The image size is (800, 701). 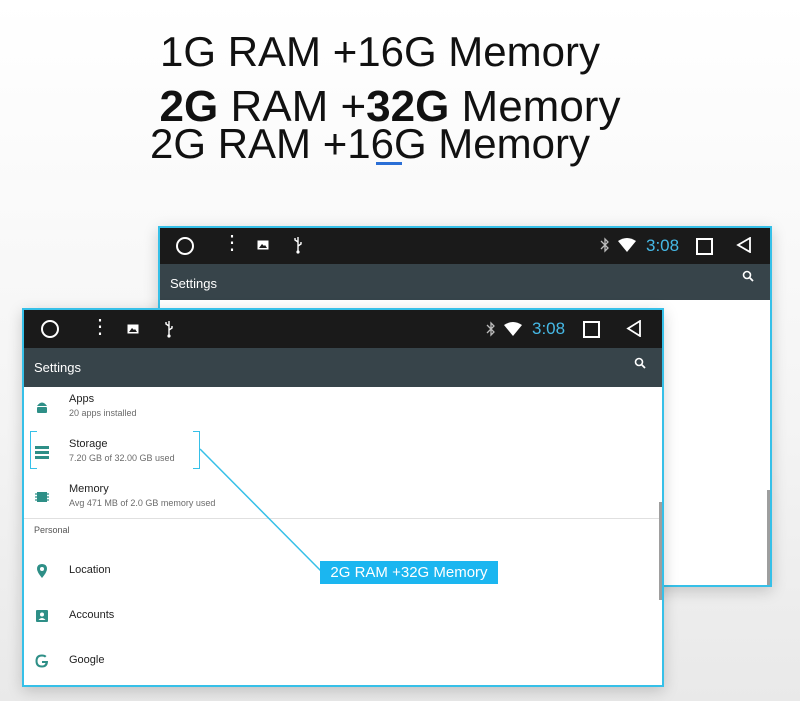 I want to click on callout-connector, so click(x=261, y=510).